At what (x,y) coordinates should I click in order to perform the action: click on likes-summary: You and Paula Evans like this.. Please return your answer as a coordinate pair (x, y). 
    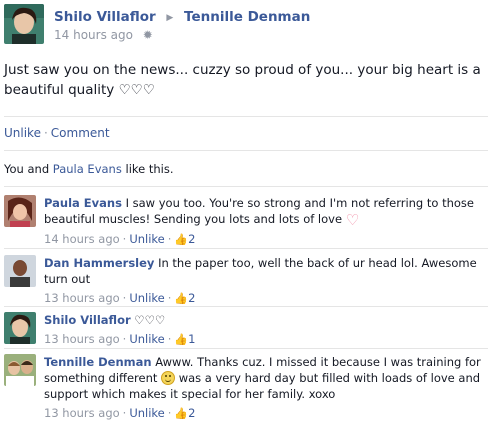
    Looking at the image, I should click on (89, 169).